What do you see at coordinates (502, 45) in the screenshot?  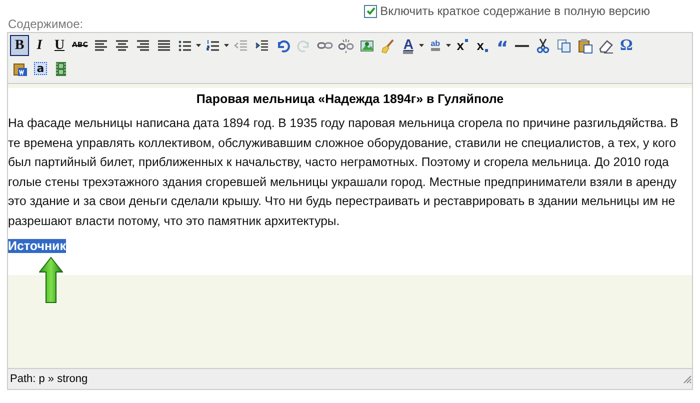 I see `quote-button: “` at bounding box center [502, 45].